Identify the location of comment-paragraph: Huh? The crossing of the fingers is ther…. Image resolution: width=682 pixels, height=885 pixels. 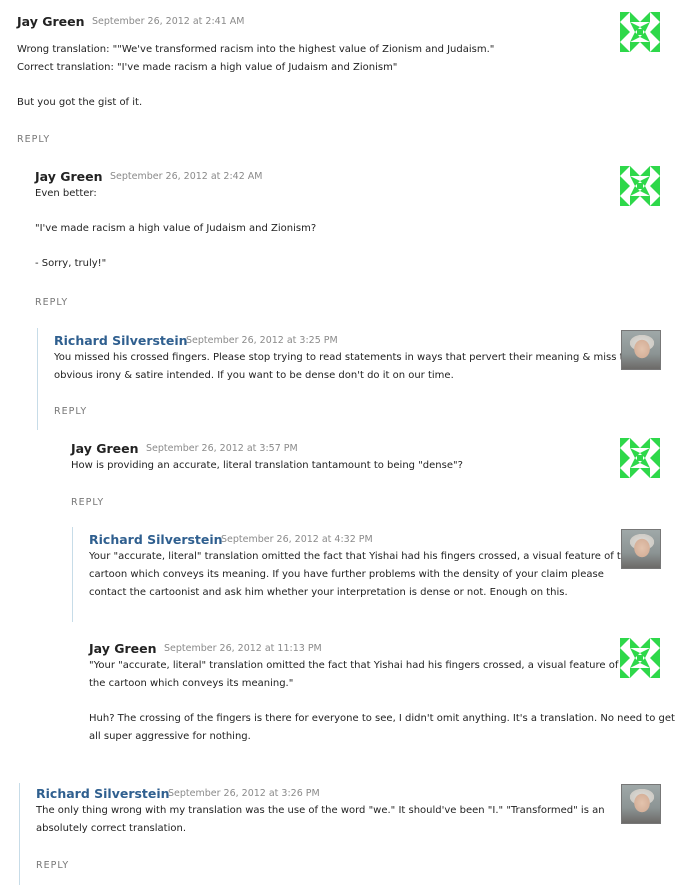
(382, 727).